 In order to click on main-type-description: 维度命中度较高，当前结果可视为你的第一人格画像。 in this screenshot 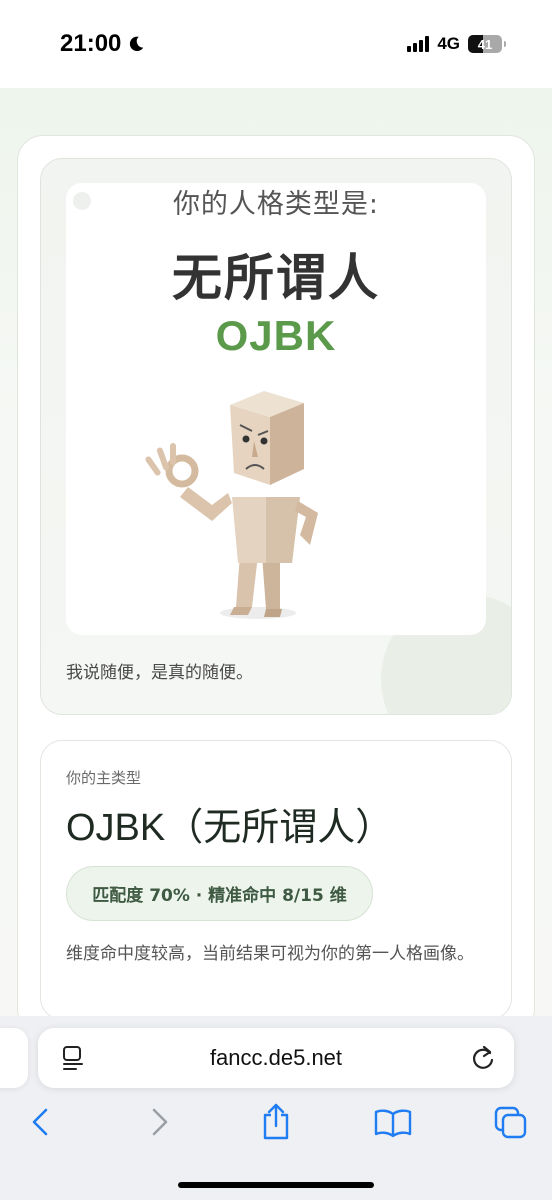, I will do `click(270, 954)`.